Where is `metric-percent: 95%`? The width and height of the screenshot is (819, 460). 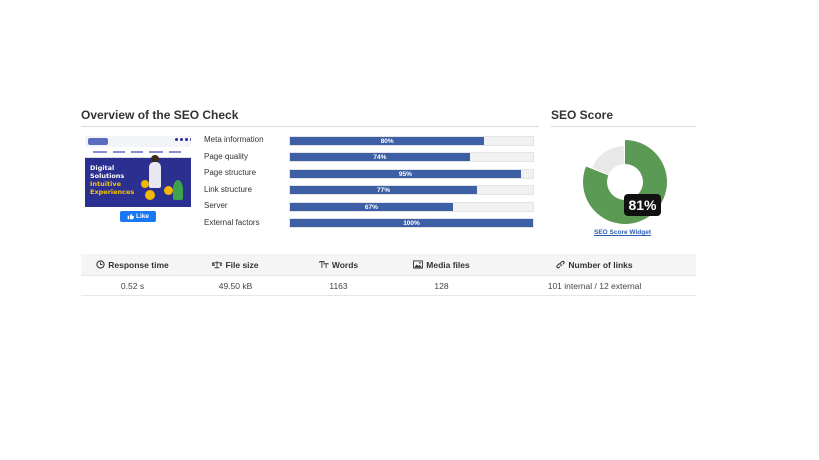
metric-percent: 95% is located at coordinates (405, 174).